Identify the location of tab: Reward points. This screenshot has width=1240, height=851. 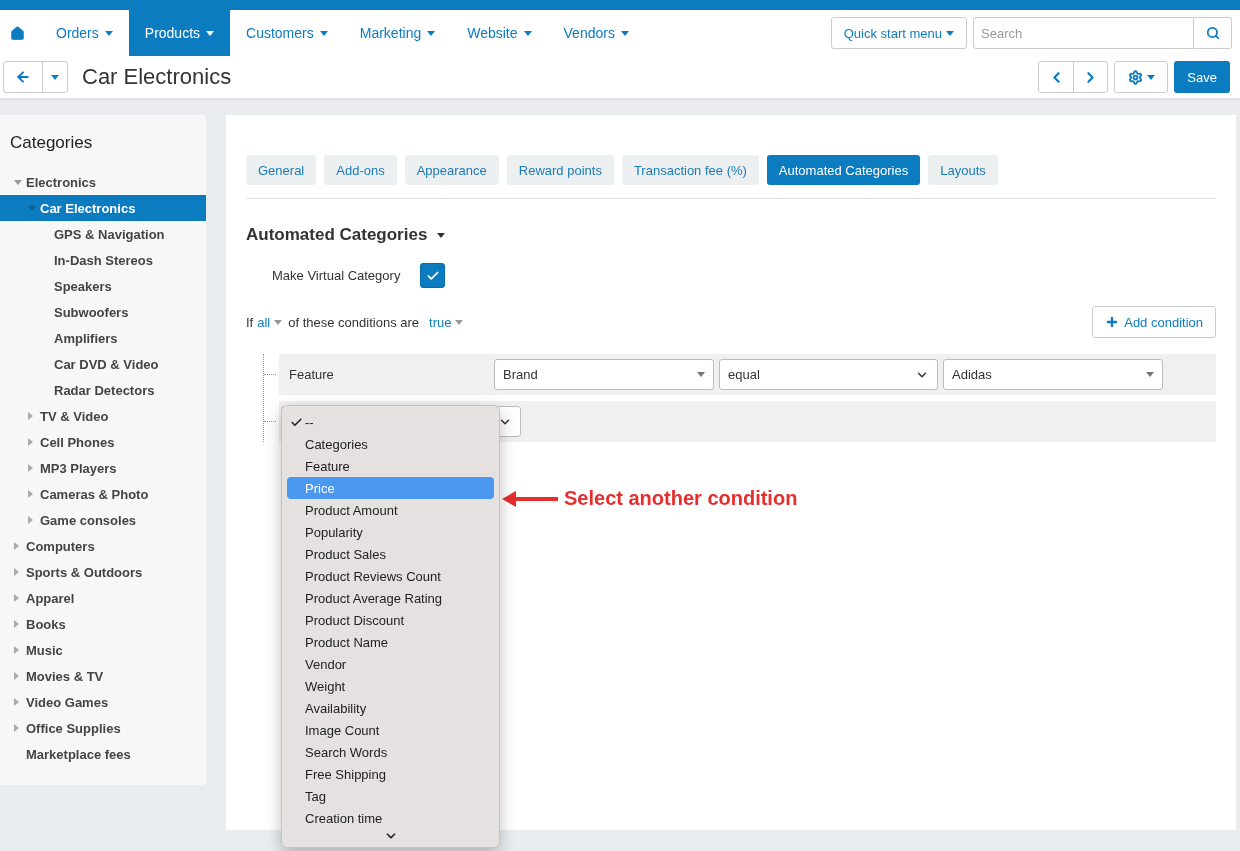
(560, 170).